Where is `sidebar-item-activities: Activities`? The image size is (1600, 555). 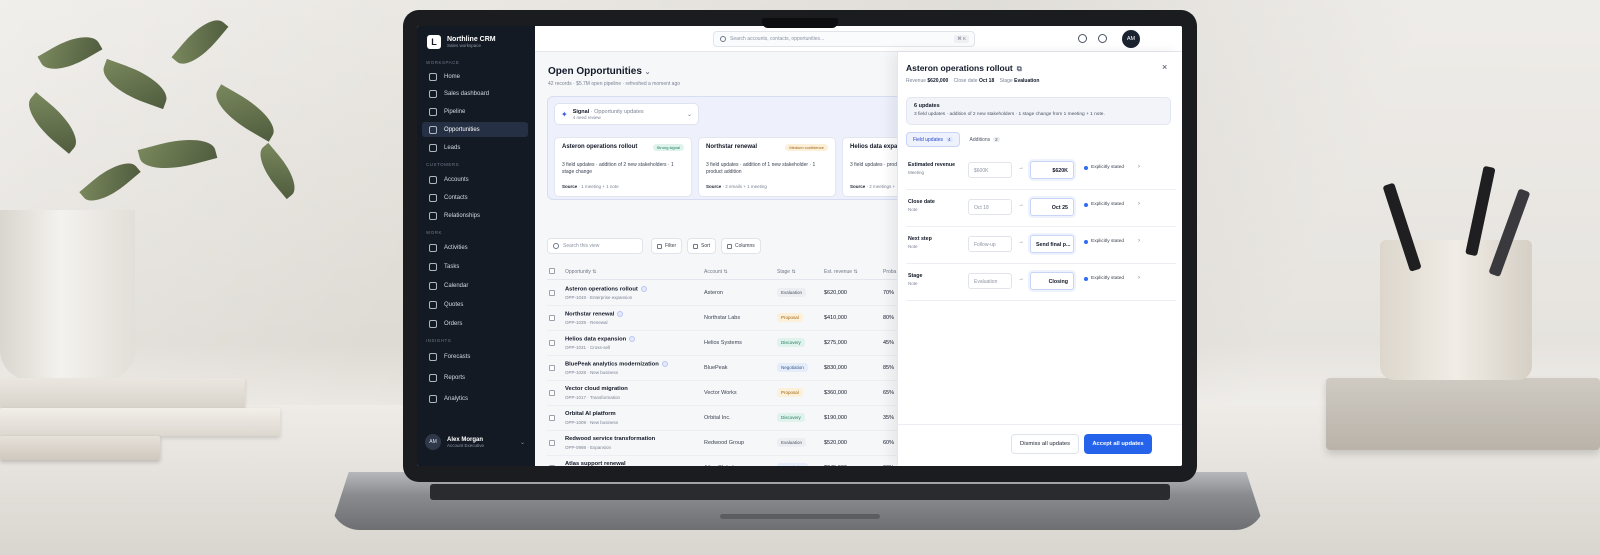
sidebar-item-activities: Activities is located at coordinates (475, 247).